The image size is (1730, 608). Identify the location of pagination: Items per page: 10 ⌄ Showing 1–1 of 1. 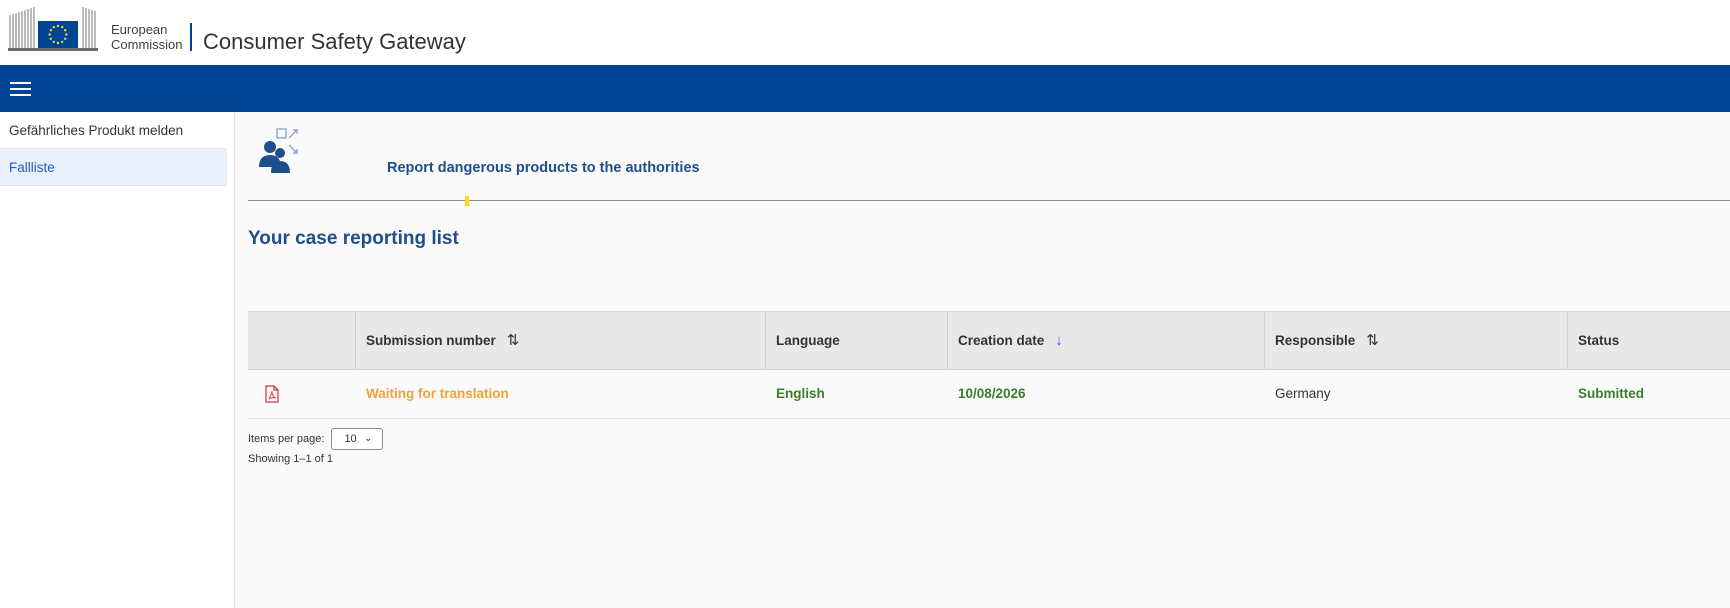
(316, 446).